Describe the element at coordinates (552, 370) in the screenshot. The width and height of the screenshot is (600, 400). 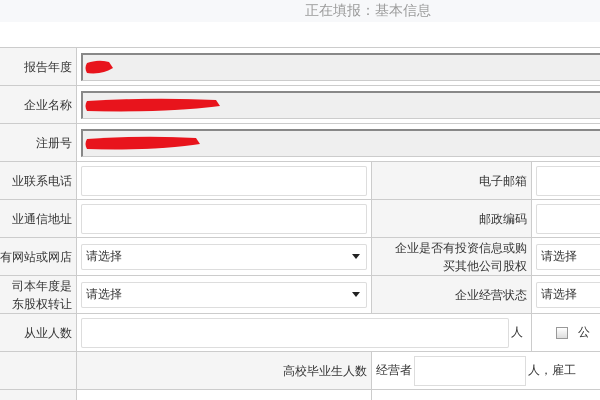
I see `unit-label: 人，雇工` at that location.